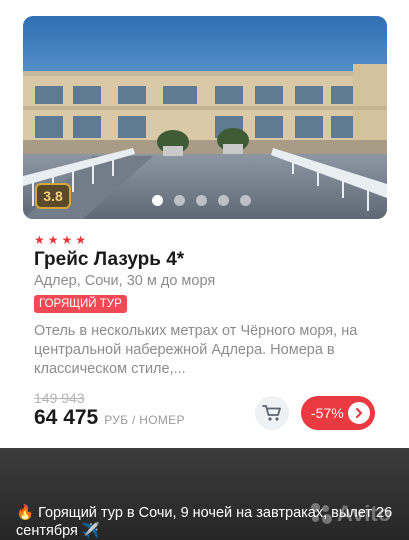  I want to click on add-to-cart-button, so click(272, 413).